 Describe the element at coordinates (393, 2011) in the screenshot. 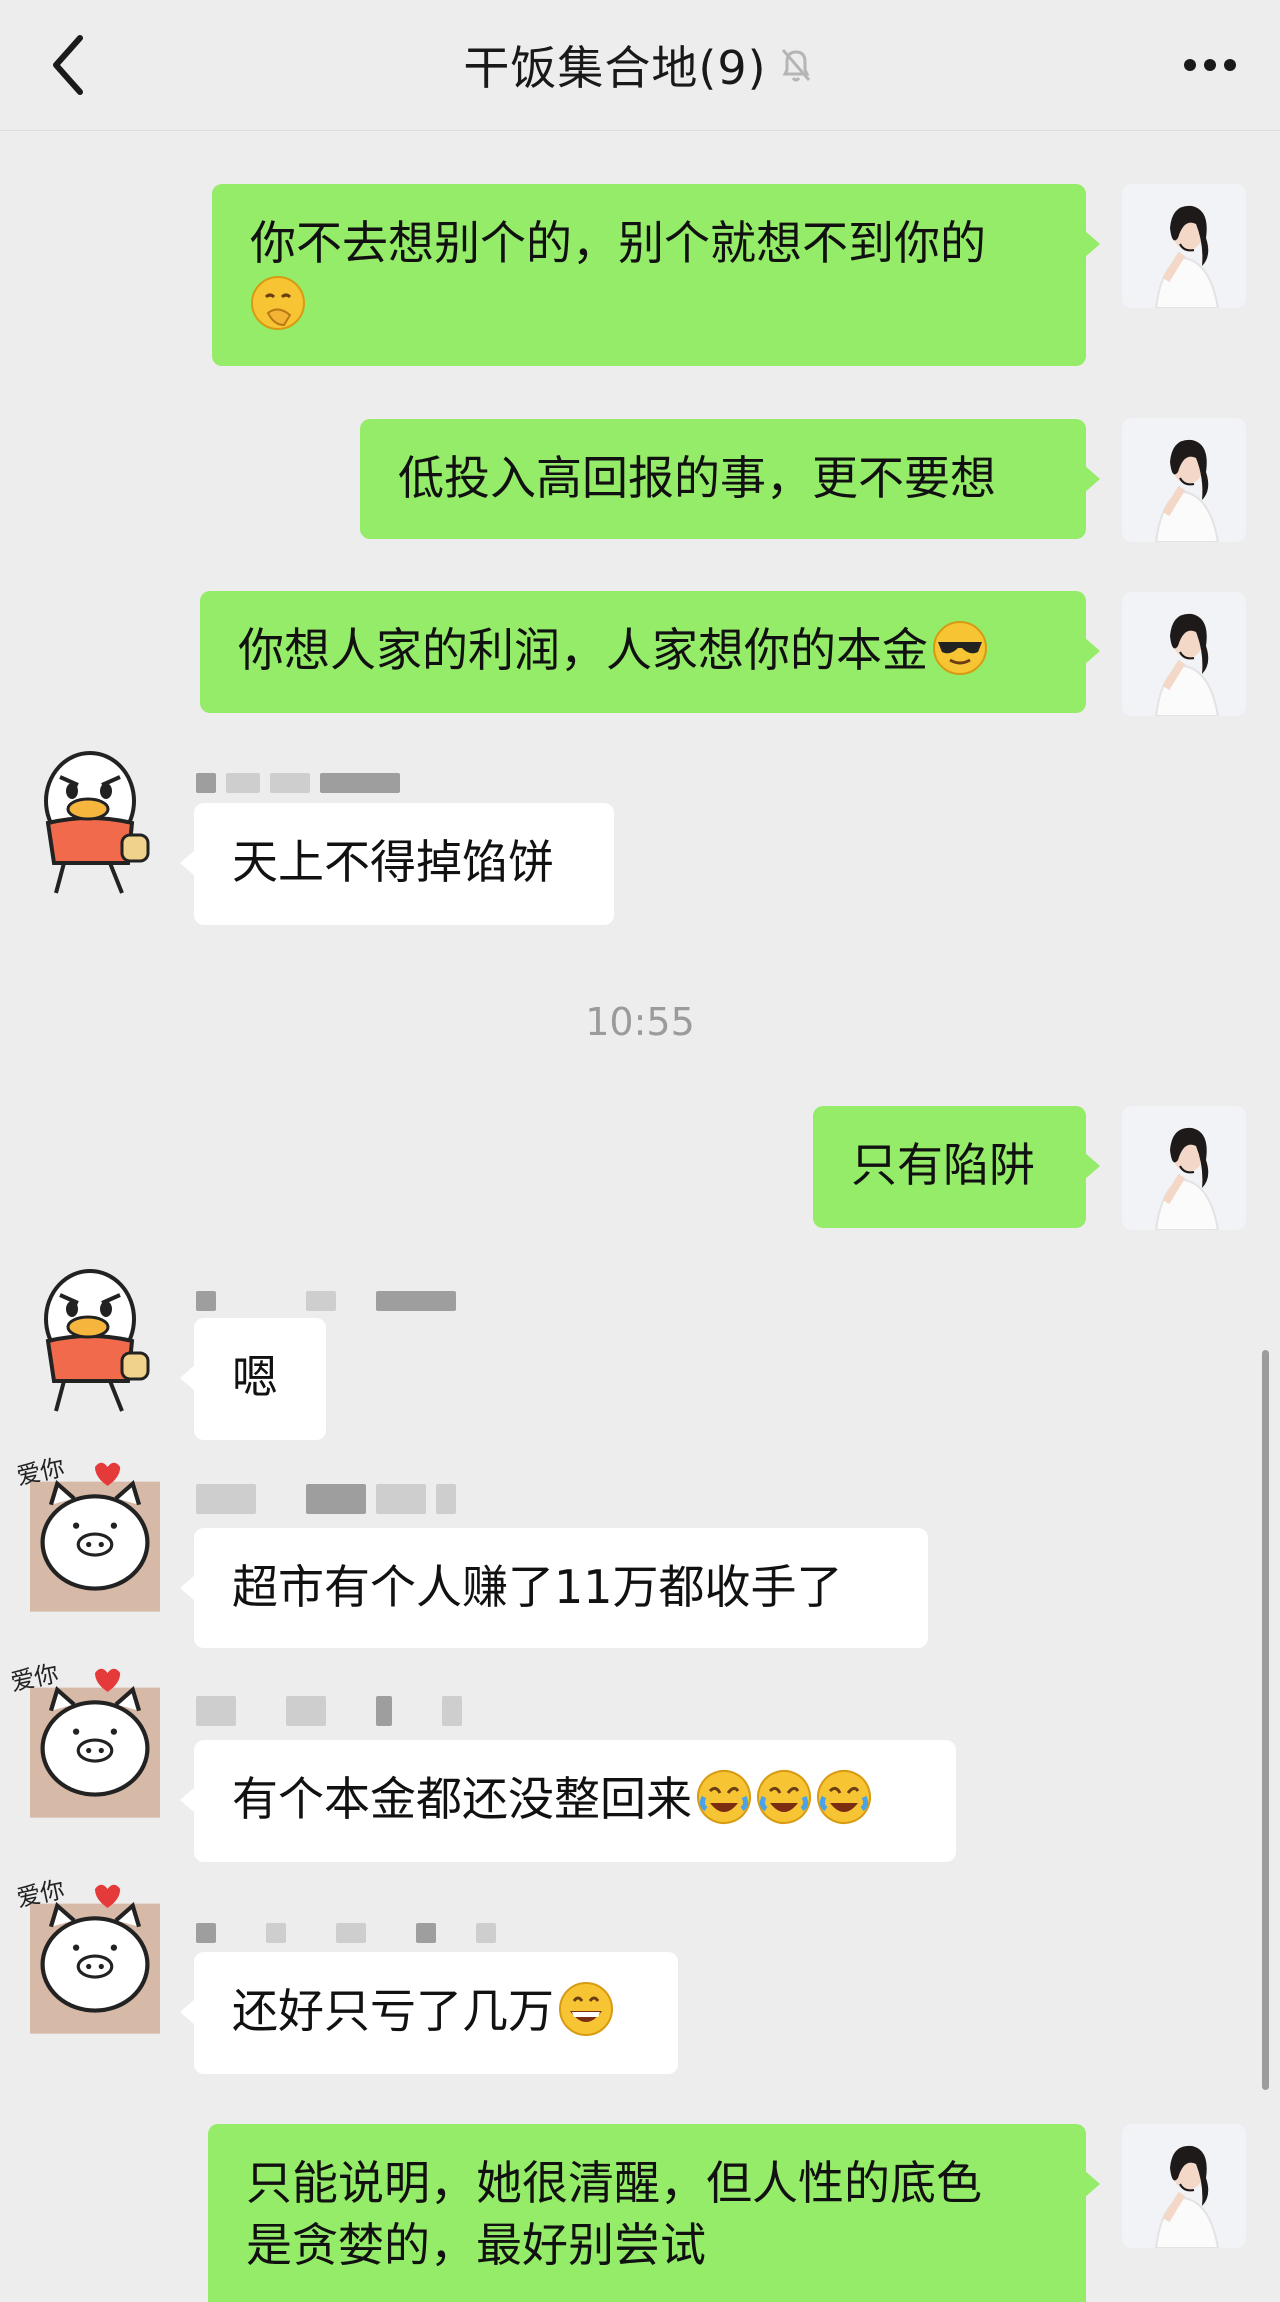

I see `message-text: 还好只亏了几万` at that location.